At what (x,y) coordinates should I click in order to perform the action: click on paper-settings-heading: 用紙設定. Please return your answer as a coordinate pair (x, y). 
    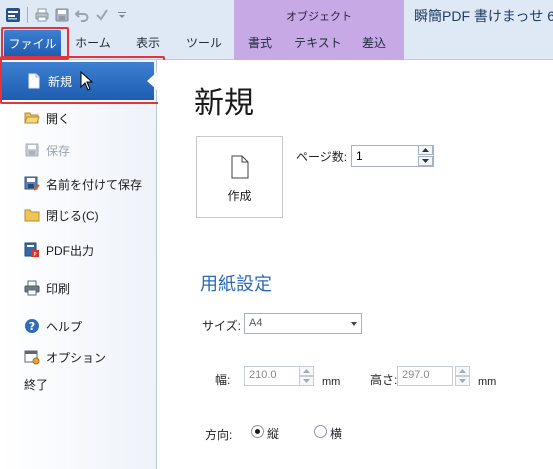
    Looking at the image, I should click on (236, 284).